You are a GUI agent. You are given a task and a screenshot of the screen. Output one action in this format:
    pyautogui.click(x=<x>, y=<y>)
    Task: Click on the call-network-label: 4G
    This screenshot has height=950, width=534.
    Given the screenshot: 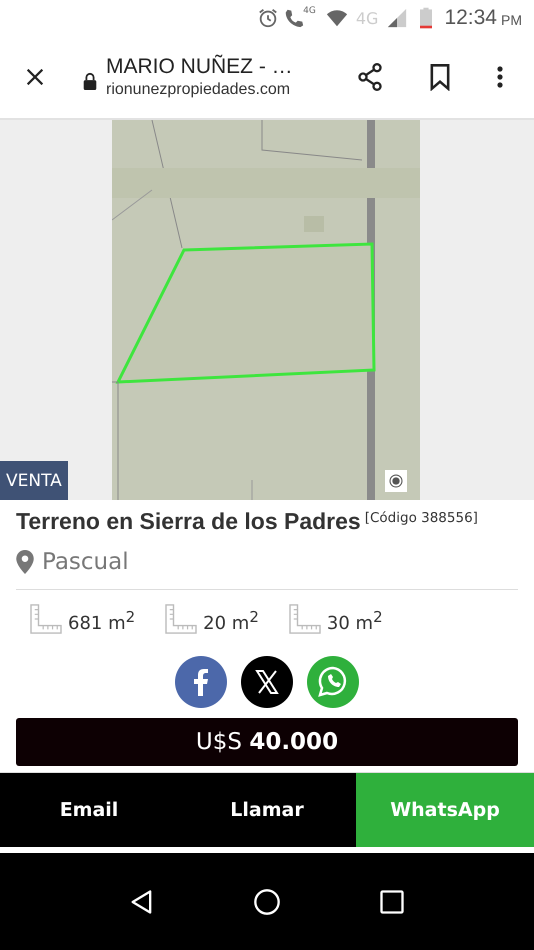 What is the action you would take?
    pyautogui.click(x=309, y=11)
    